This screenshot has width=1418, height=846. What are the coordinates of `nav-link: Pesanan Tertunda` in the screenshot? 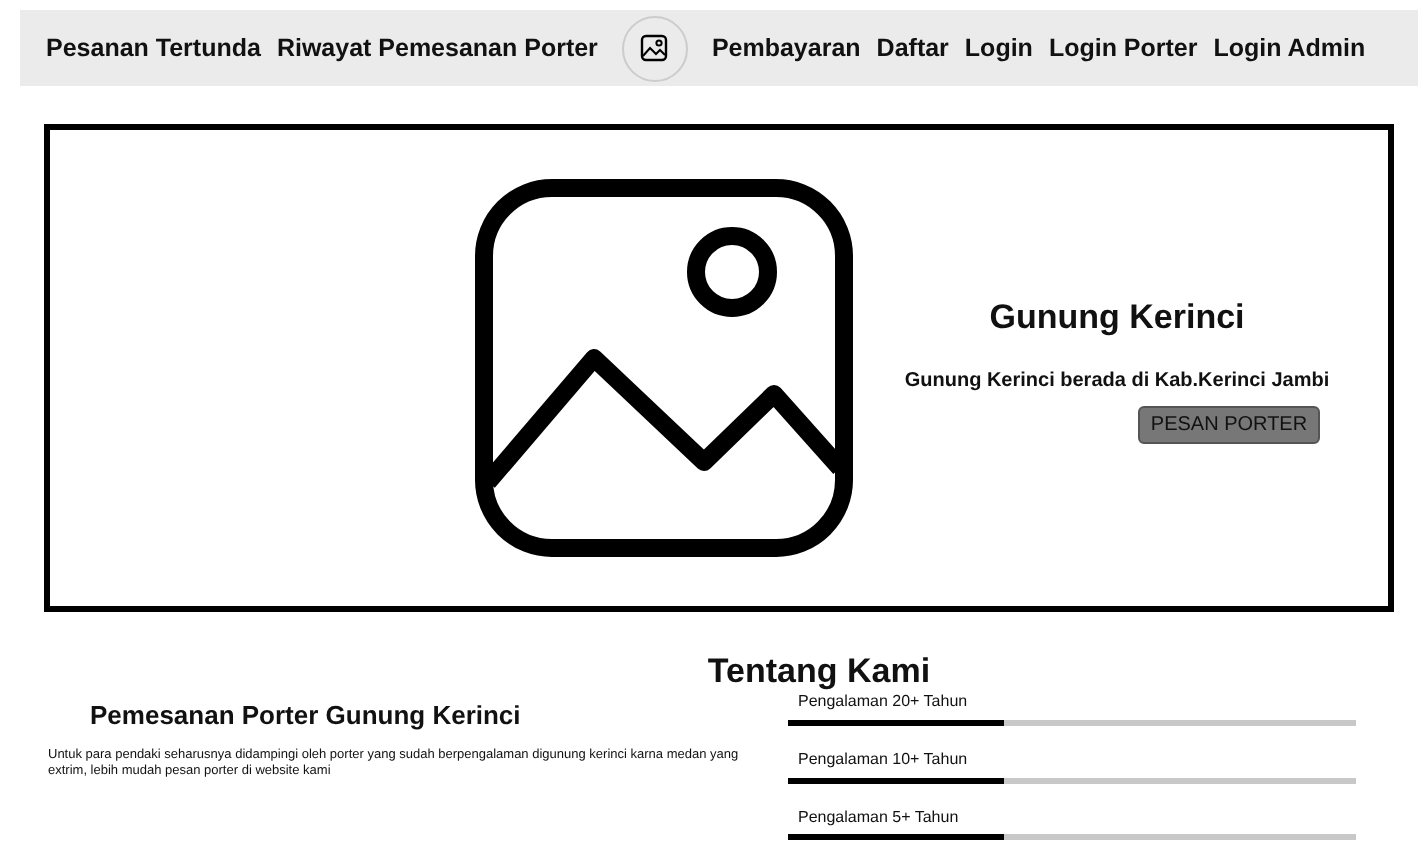 It's located at (153, 48).